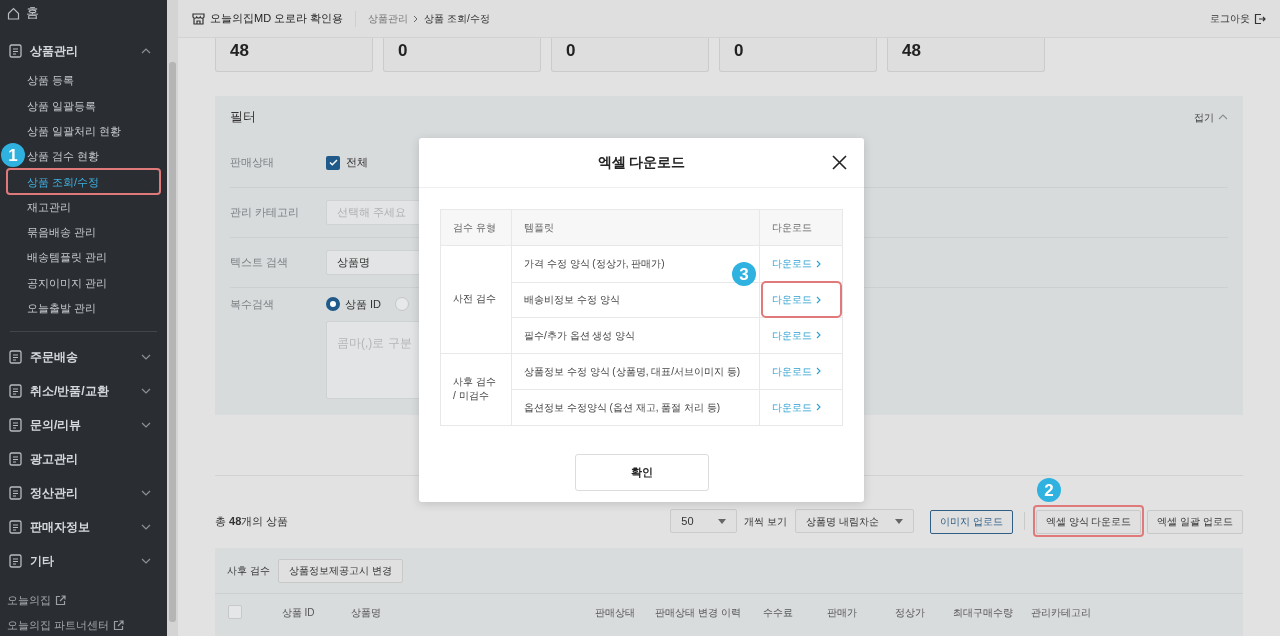  I want to click on column-header: 다운로드, so click(792, 228).